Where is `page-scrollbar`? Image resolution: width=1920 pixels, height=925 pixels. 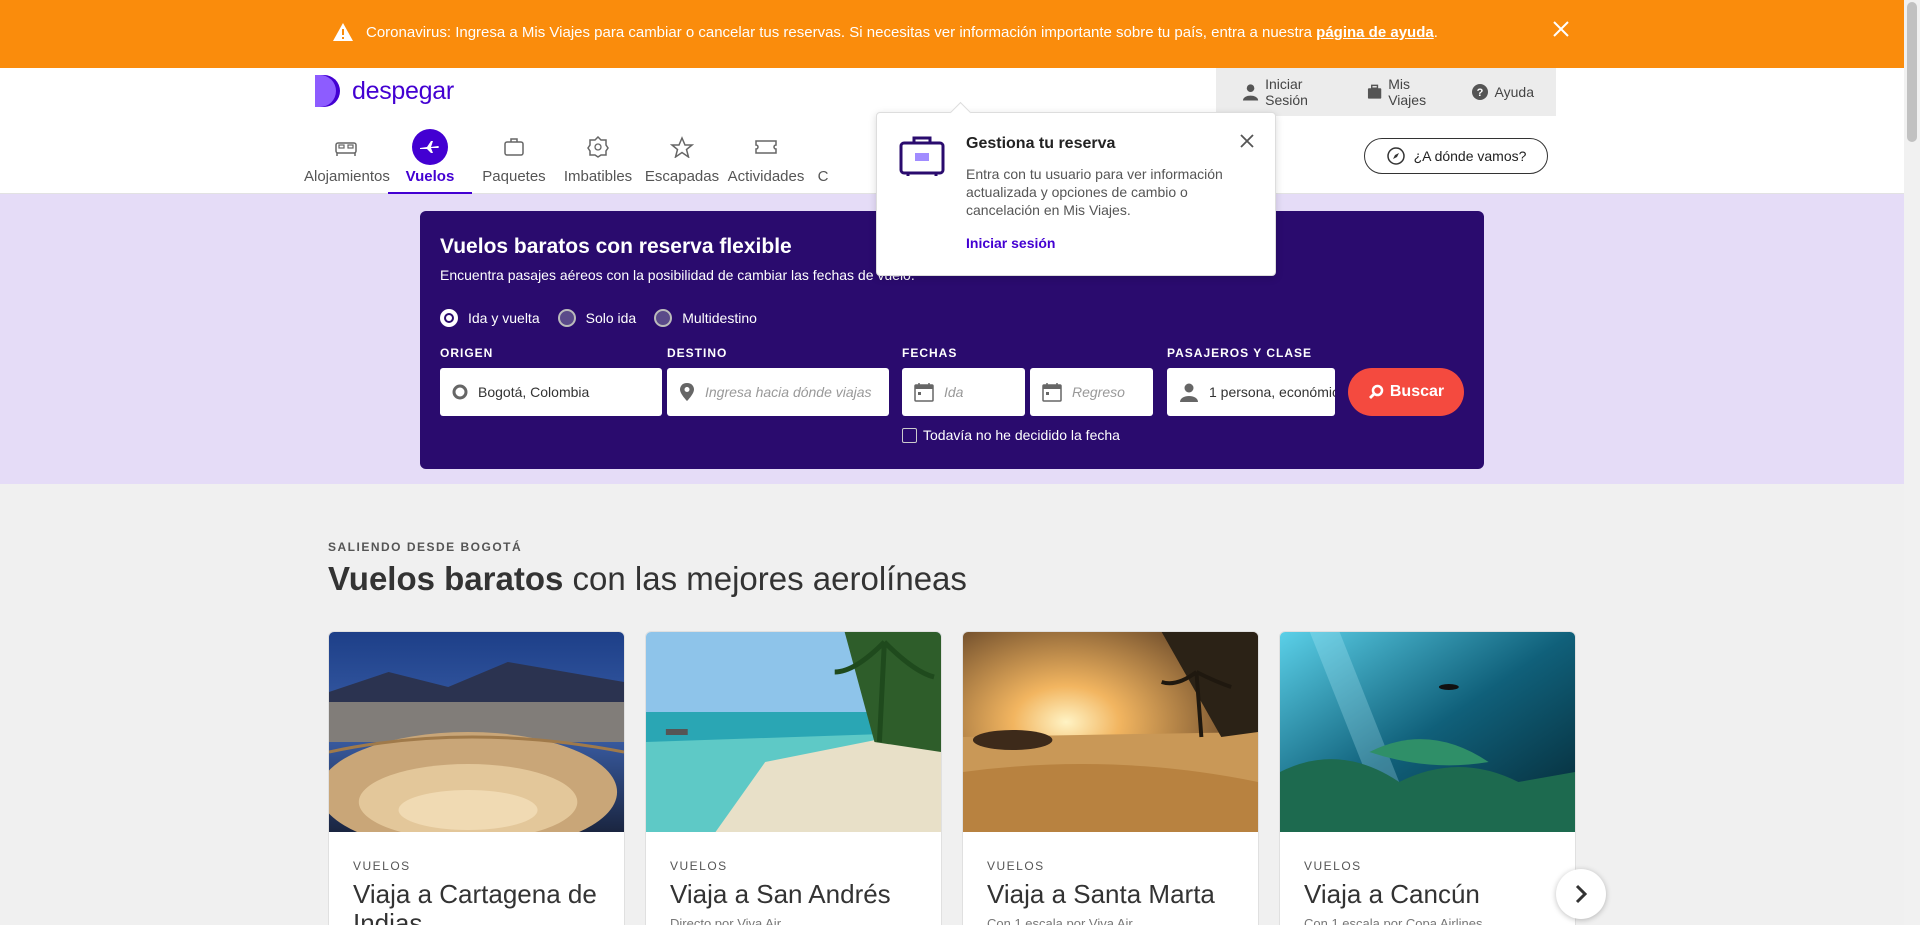 page-scrollbar is located at coordinates (1912, 462).